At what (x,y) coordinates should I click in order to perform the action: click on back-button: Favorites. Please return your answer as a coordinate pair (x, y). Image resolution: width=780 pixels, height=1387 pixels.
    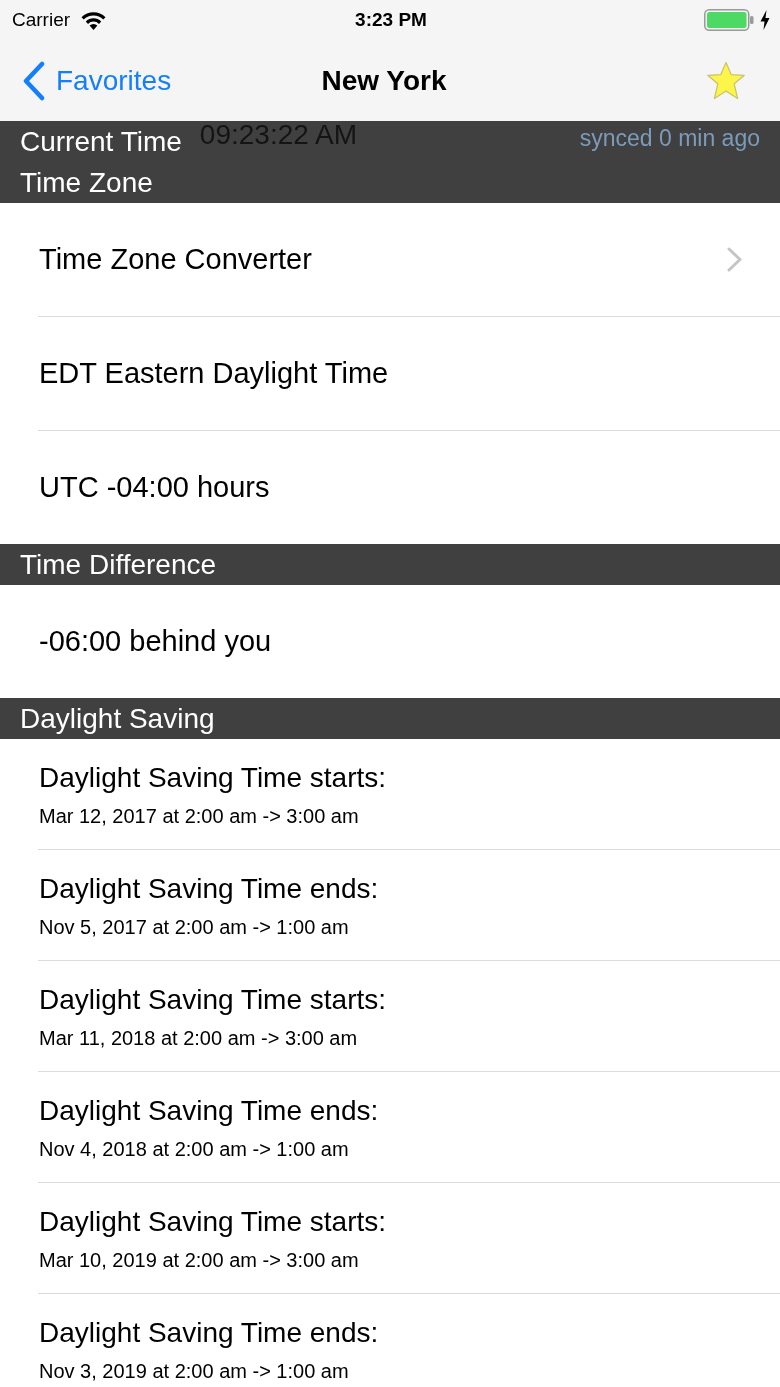
    Looking at the image, I should click on (97, 80).